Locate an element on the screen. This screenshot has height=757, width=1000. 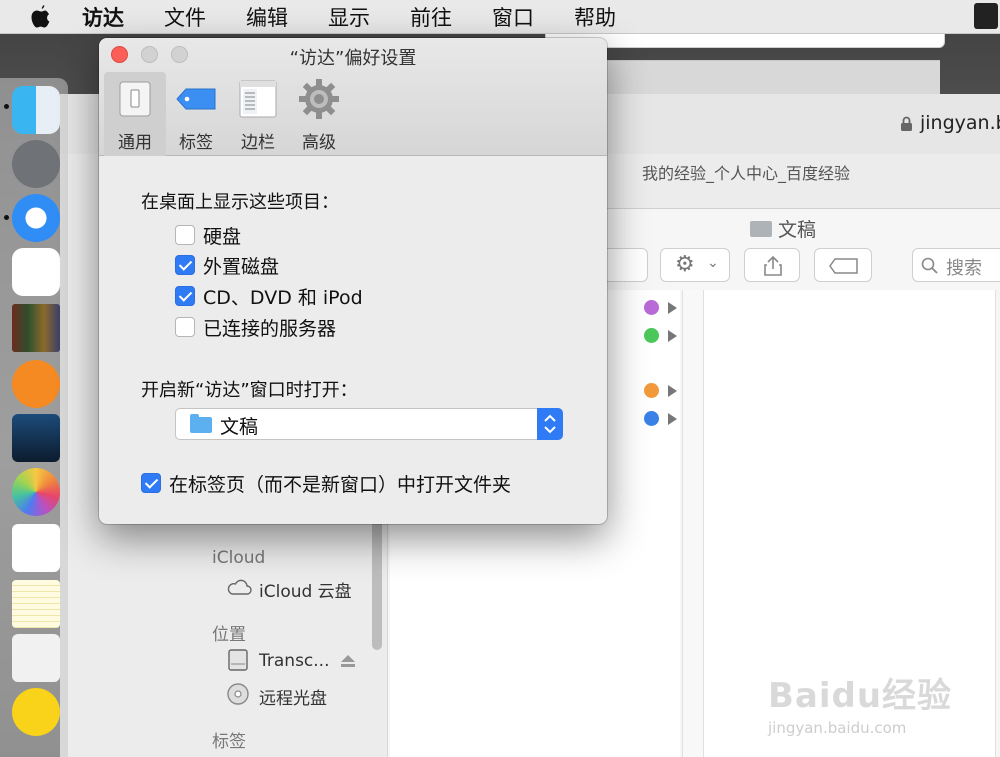
calendar-icon is located at coordinates (36, 548).